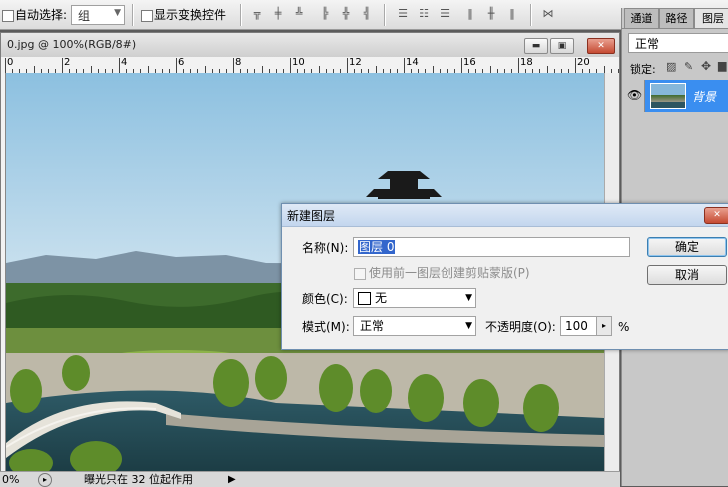 The width and height of the screenshot is (728, 487). I want to click on distribute-vcenter-icon: ☷, so click(424, 14).